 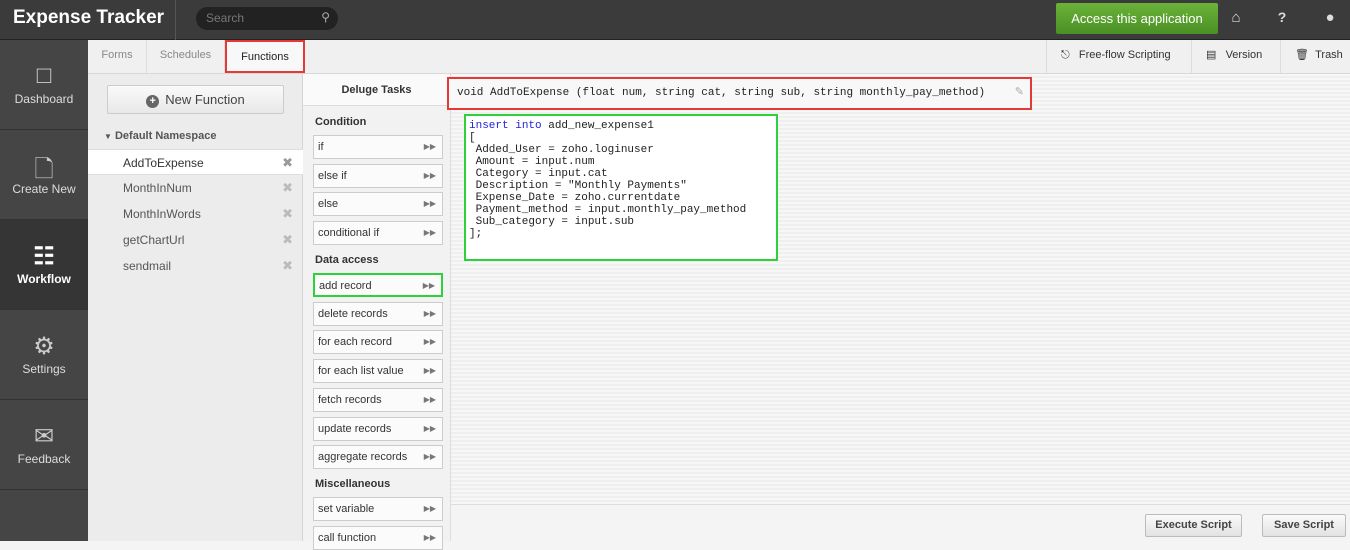 I want to click on function-item: getChartUrl ✖, so click(x=195, y=240).